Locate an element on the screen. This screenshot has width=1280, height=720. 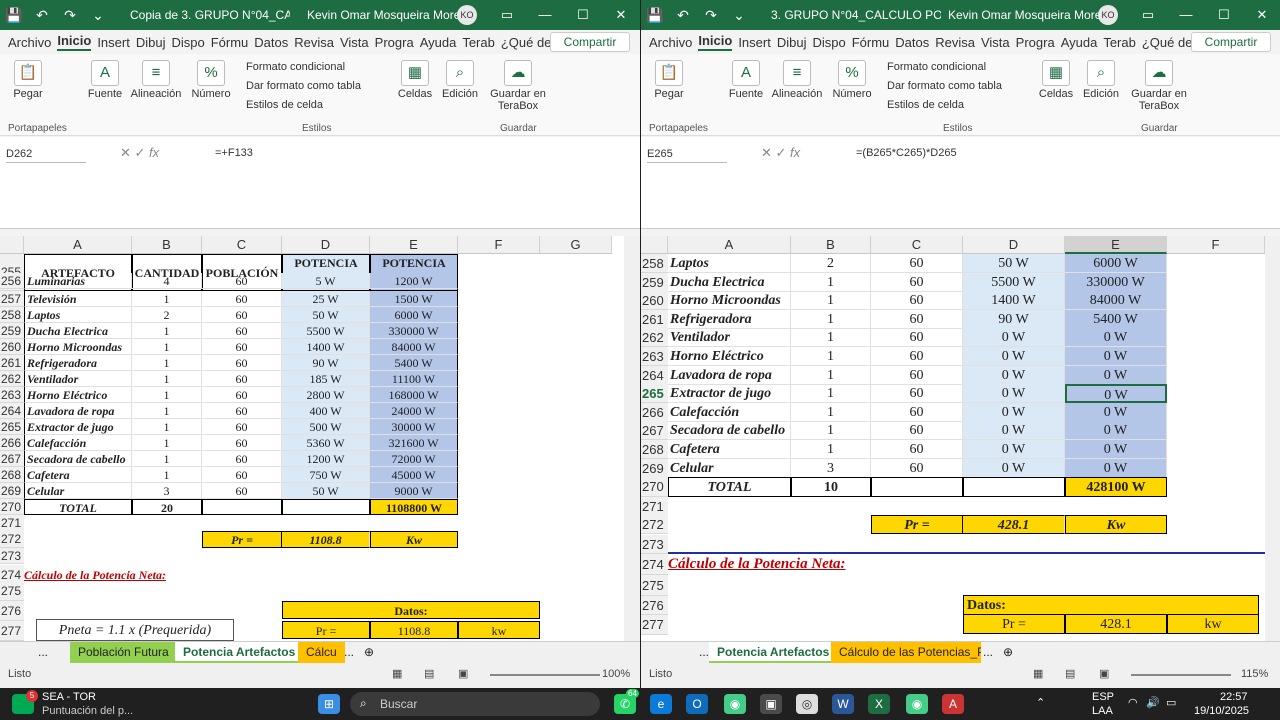
row-header: 276 is located at coordinates (654, 605).